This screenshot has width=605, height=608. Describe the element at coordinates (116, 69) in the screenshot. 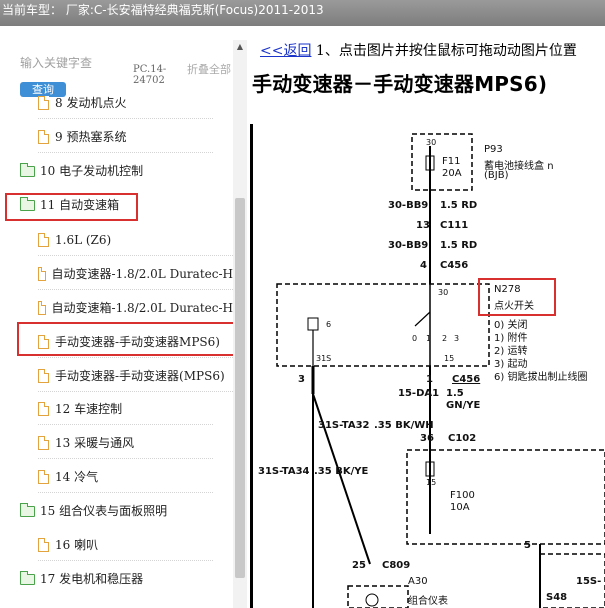

I see `search-row: 输入关键字查 查询 PC.14-24702 折叠全部` at that location.